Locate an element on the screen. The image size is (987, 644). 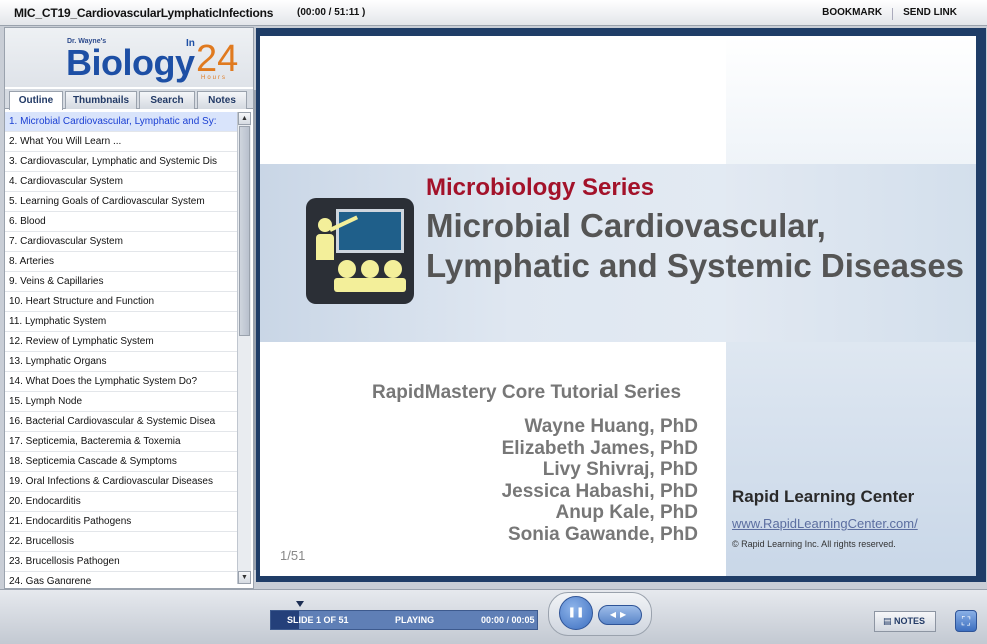
list-item: 14. What Does the Lymphatic System Do? is located at coordinates (121, 382).